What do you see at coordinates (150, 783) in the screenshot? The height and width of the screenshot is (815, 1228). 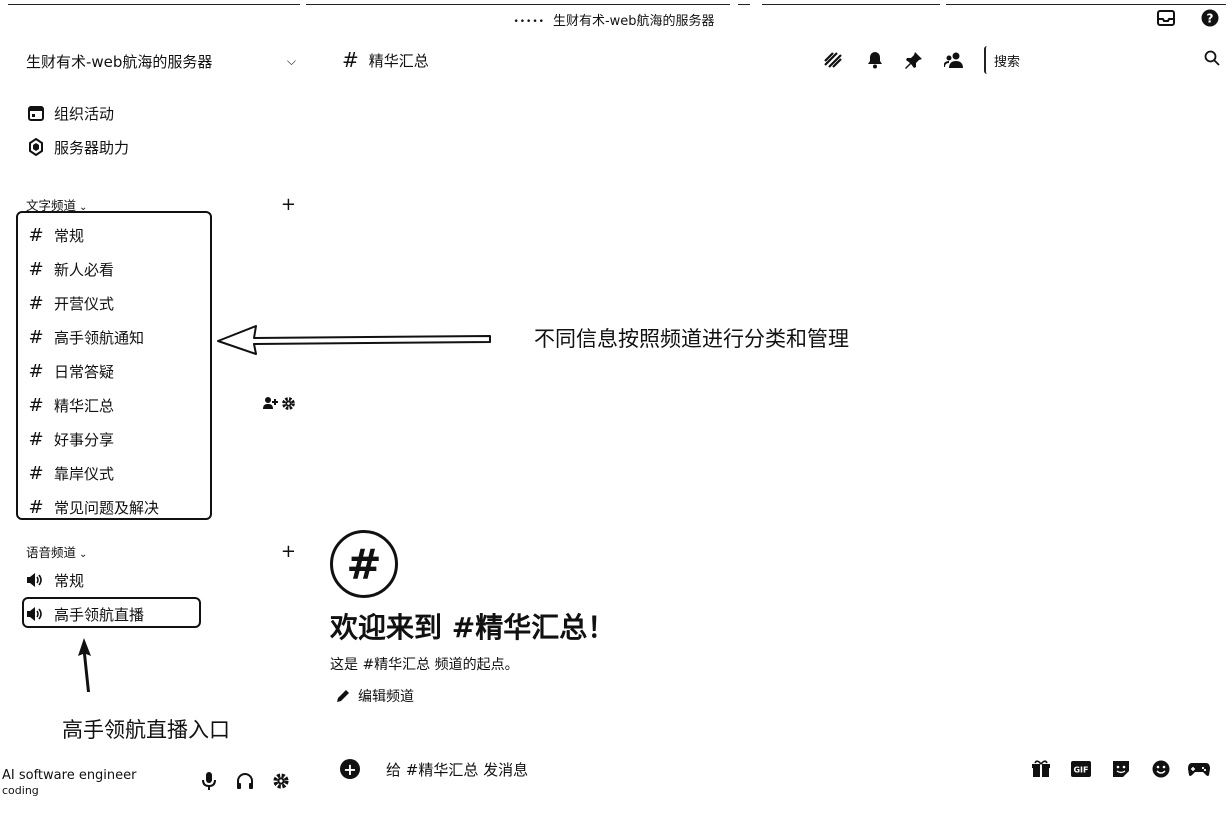 I see `user-panel: AI software engineer coding` at bounding box center [150, 783].